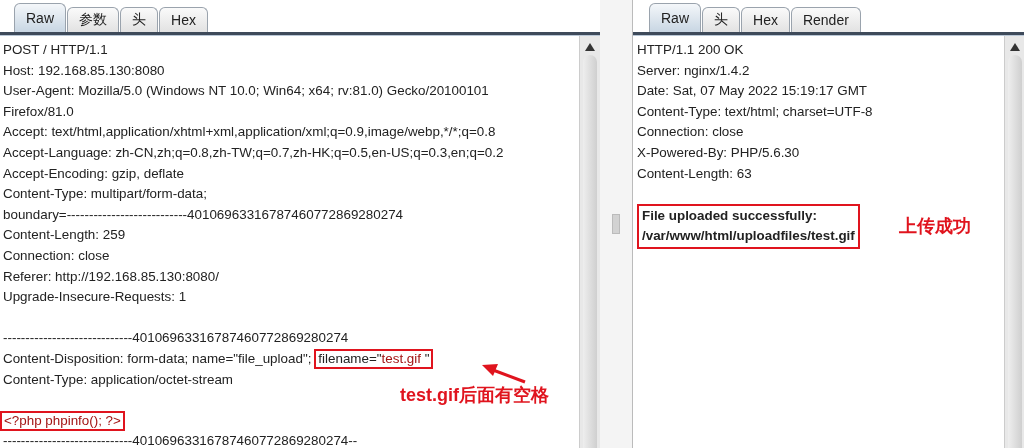 This screenshot has height=448, width=1024. Describe the element at coordinates (93, 173) in the screenshot. I see `request-line: Accept-Encoding: gzip, deflate` at that location.